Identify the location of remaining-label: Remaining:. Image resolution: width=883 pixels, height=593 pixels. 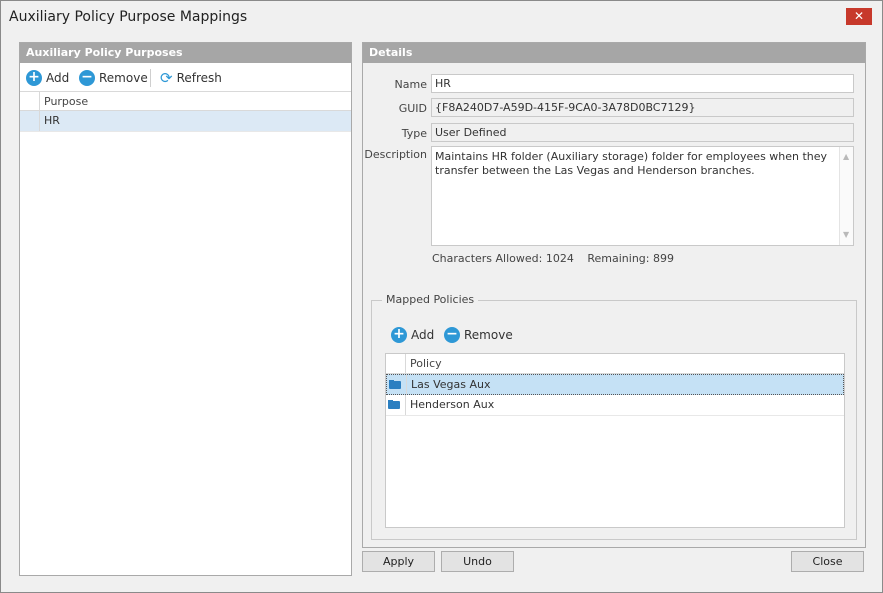
(618, 258).